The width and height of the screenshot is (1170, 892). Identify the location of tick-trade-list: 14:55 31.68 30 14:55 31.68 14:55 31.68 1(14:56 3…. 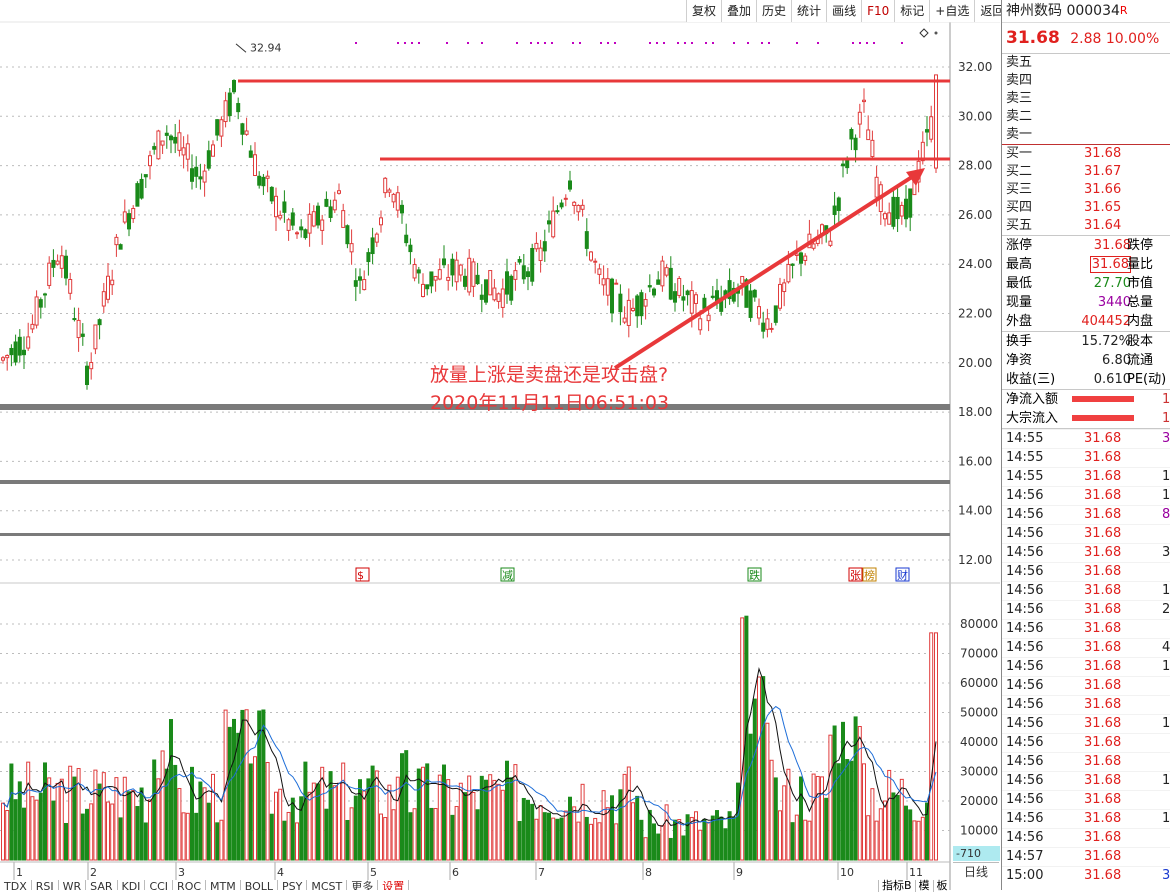
(1086, 657).